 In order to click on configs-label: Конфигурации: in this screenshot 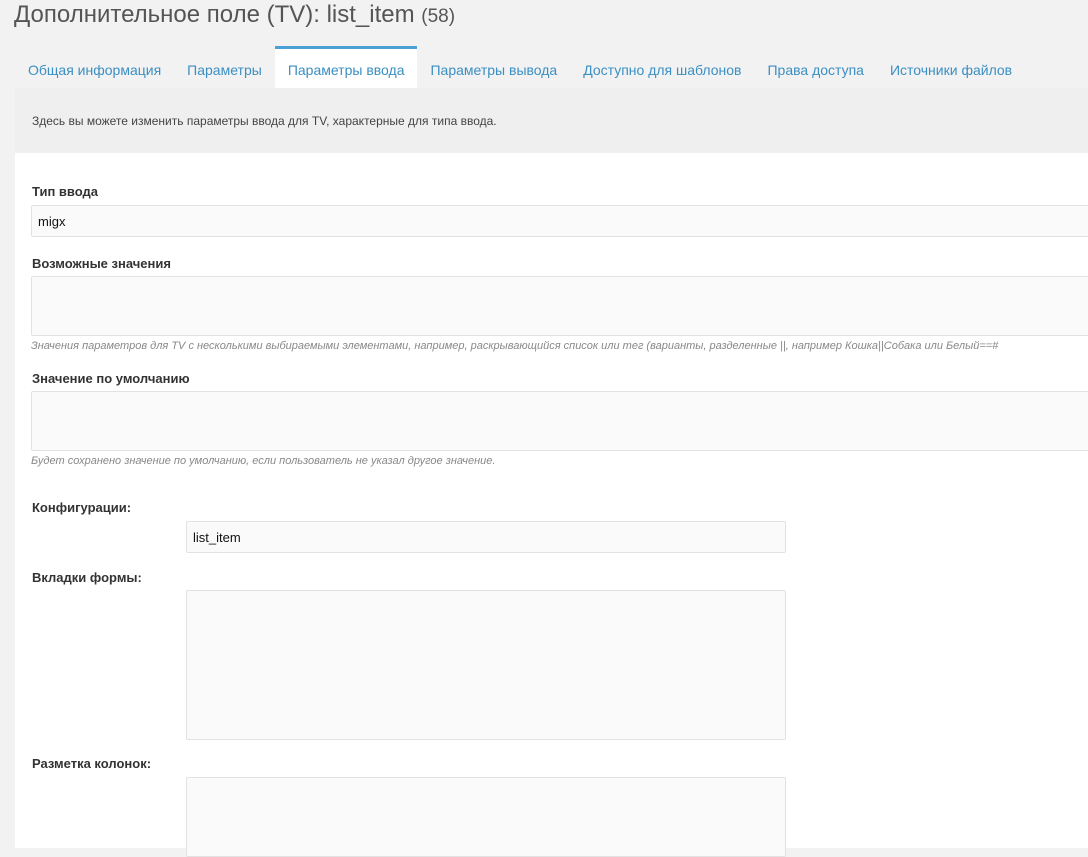, I will do `click(82, 507)`.